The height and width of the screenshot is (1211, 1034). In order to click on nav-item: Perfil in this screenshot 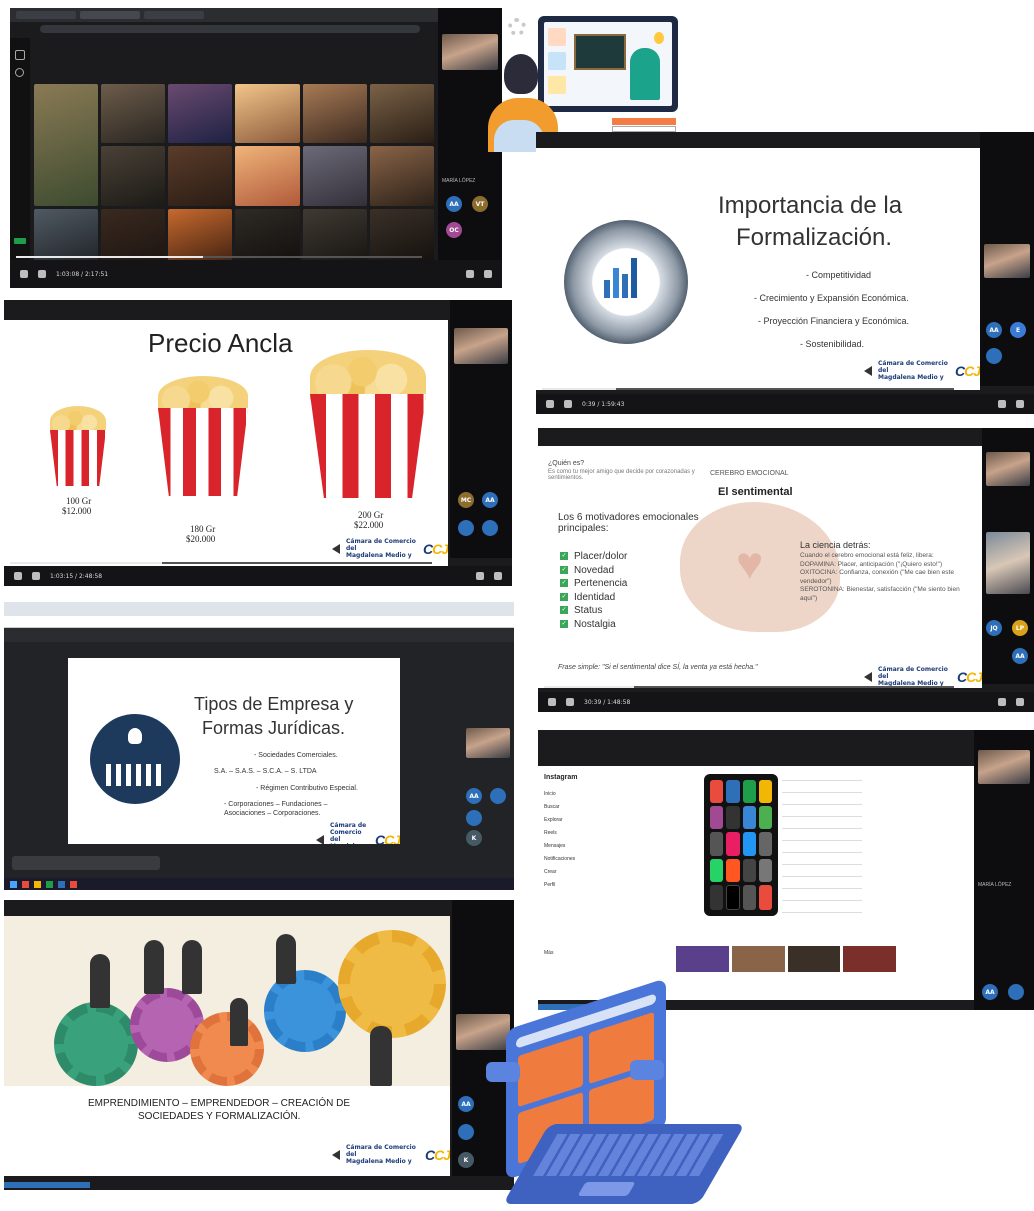, I will do `click(559, 885)`.